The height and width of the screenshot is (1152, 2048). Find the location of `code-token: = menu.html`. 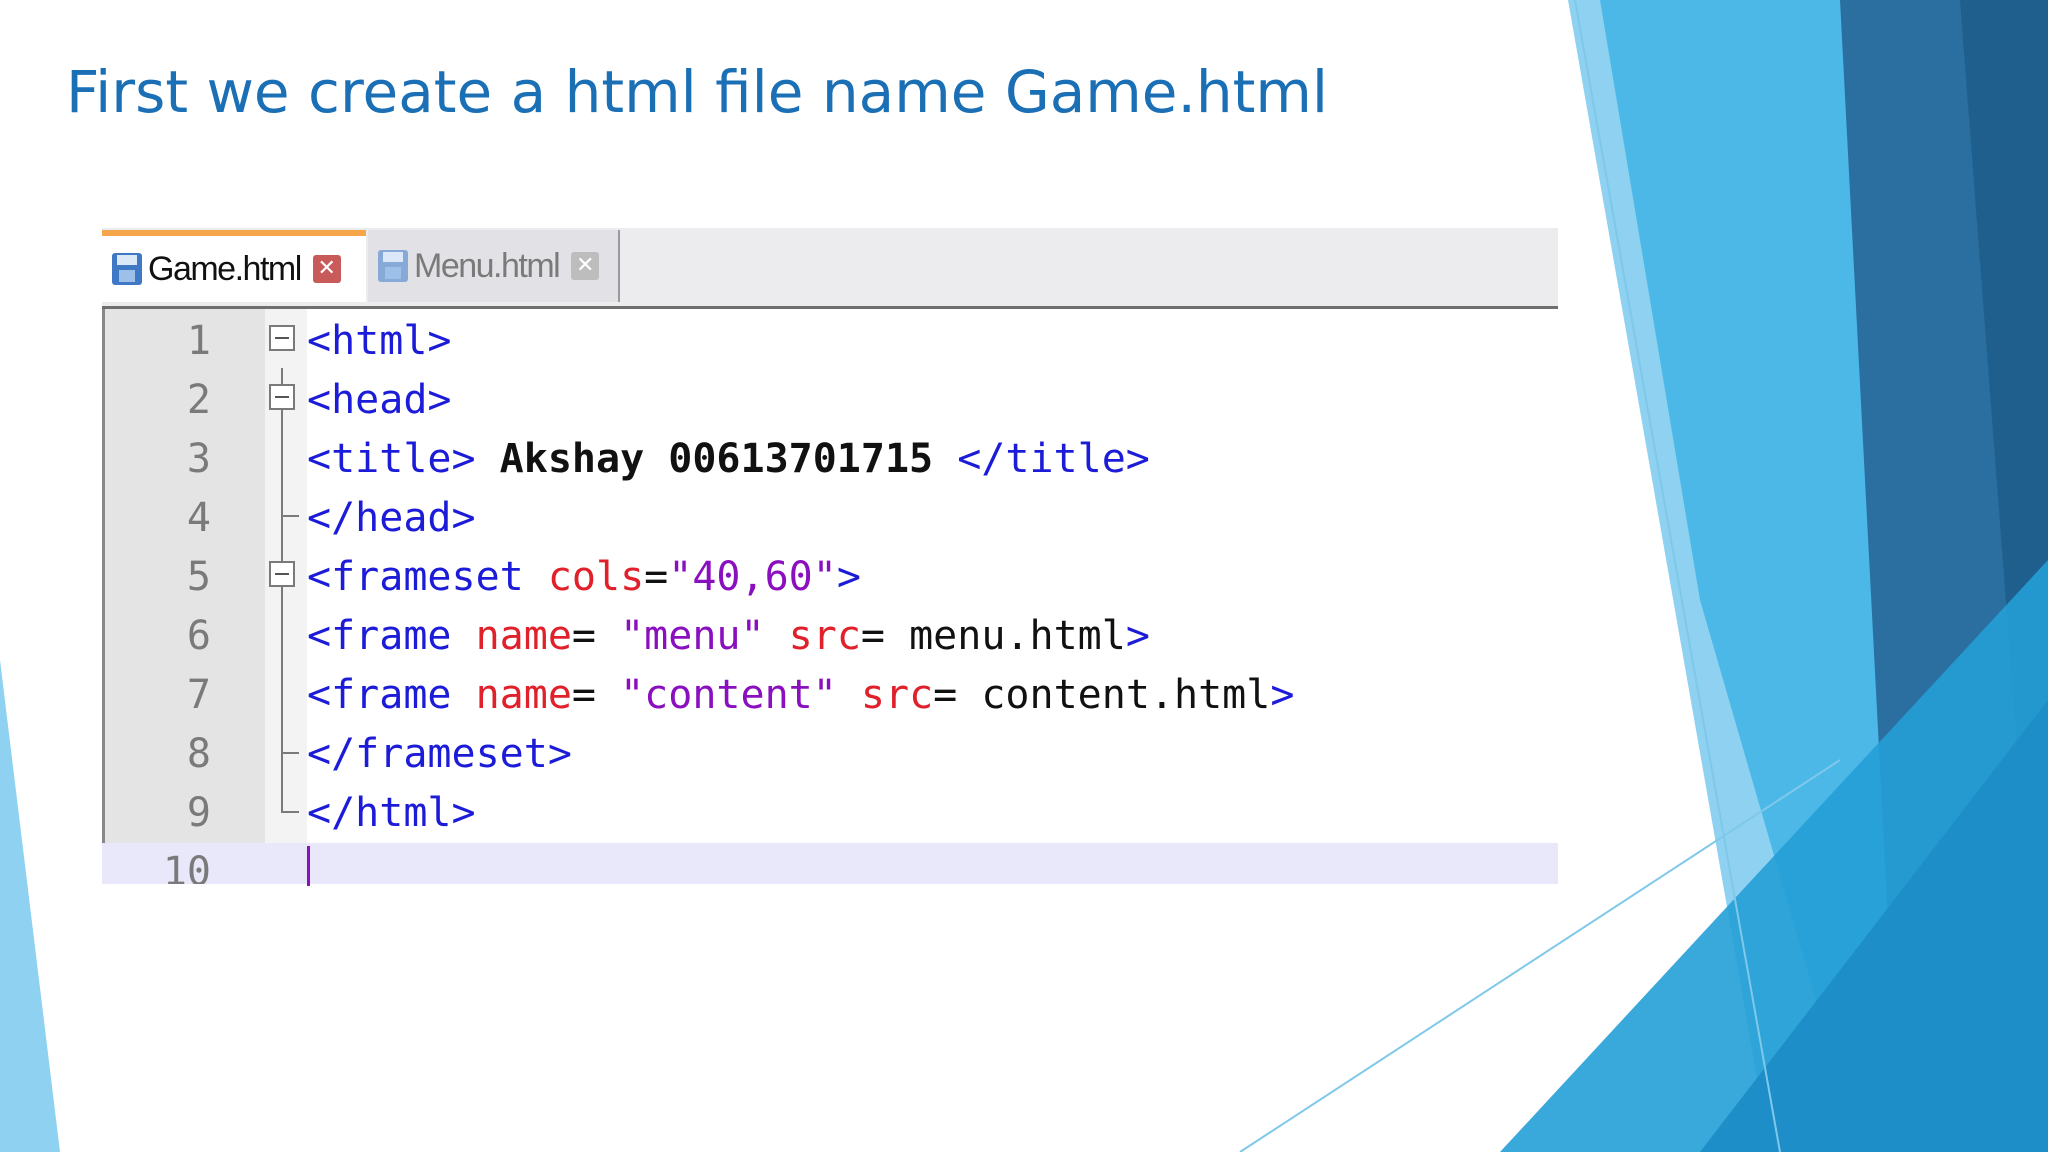

code-token: = menu.html is located at coordinates (993, 636).